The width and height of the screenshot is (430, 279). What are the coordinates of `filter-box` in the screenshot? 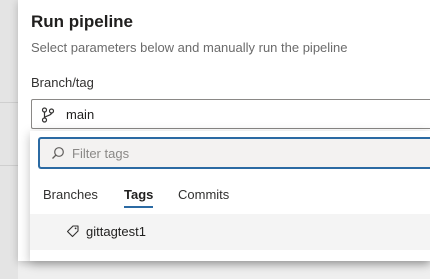 It's located at (234, 153).